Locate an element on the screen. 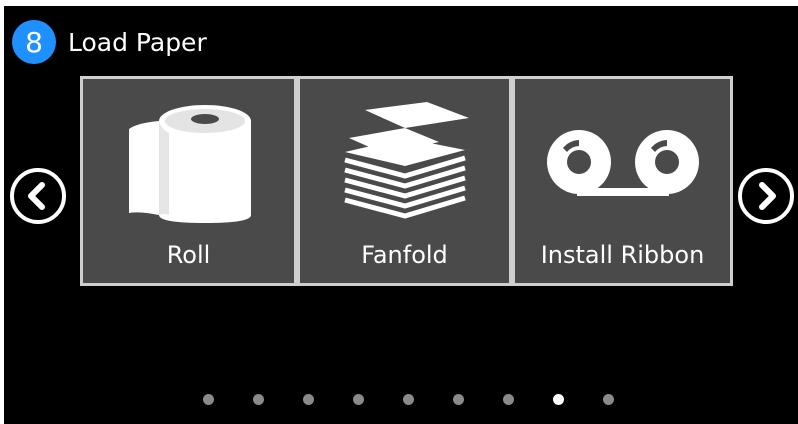 The height and width of the screenshot is (424, 798). chevron-right-icon is located at coordinates (767, 196).